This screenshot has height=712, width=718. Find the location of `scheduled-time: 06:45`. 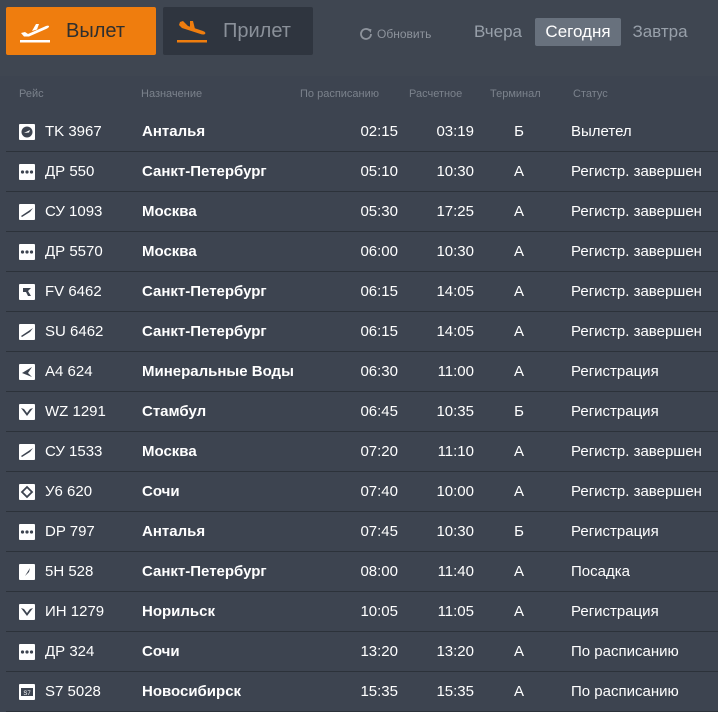

scheduled-time: 06:45 is located at coordinates (379, 411).